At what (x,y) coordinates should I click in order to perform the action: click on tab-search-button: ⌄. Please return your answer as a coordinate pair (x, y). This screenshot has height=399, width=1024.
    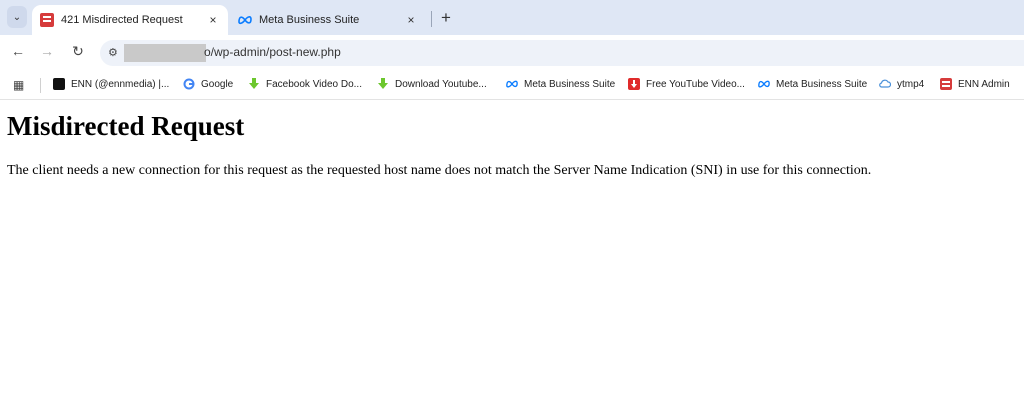
    Looking at the image, I should click on (17, 17).